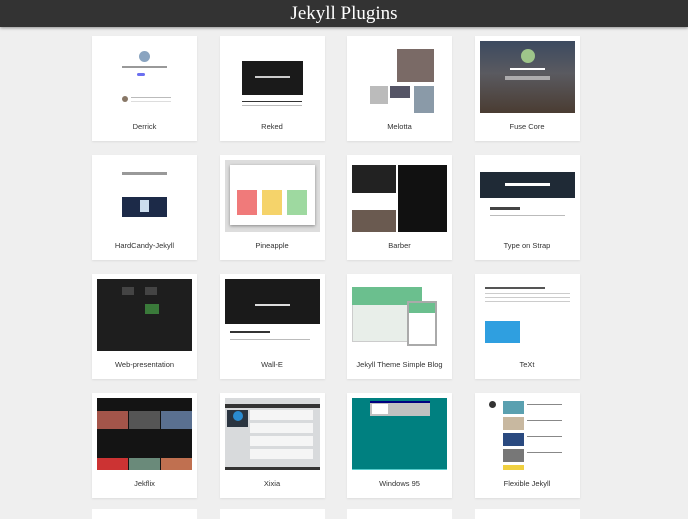 This screenshot has height=519, width=688. Describe the element at coordinates (144, 126) in the screenshot. I see `theme-name: Derrick` at that location.